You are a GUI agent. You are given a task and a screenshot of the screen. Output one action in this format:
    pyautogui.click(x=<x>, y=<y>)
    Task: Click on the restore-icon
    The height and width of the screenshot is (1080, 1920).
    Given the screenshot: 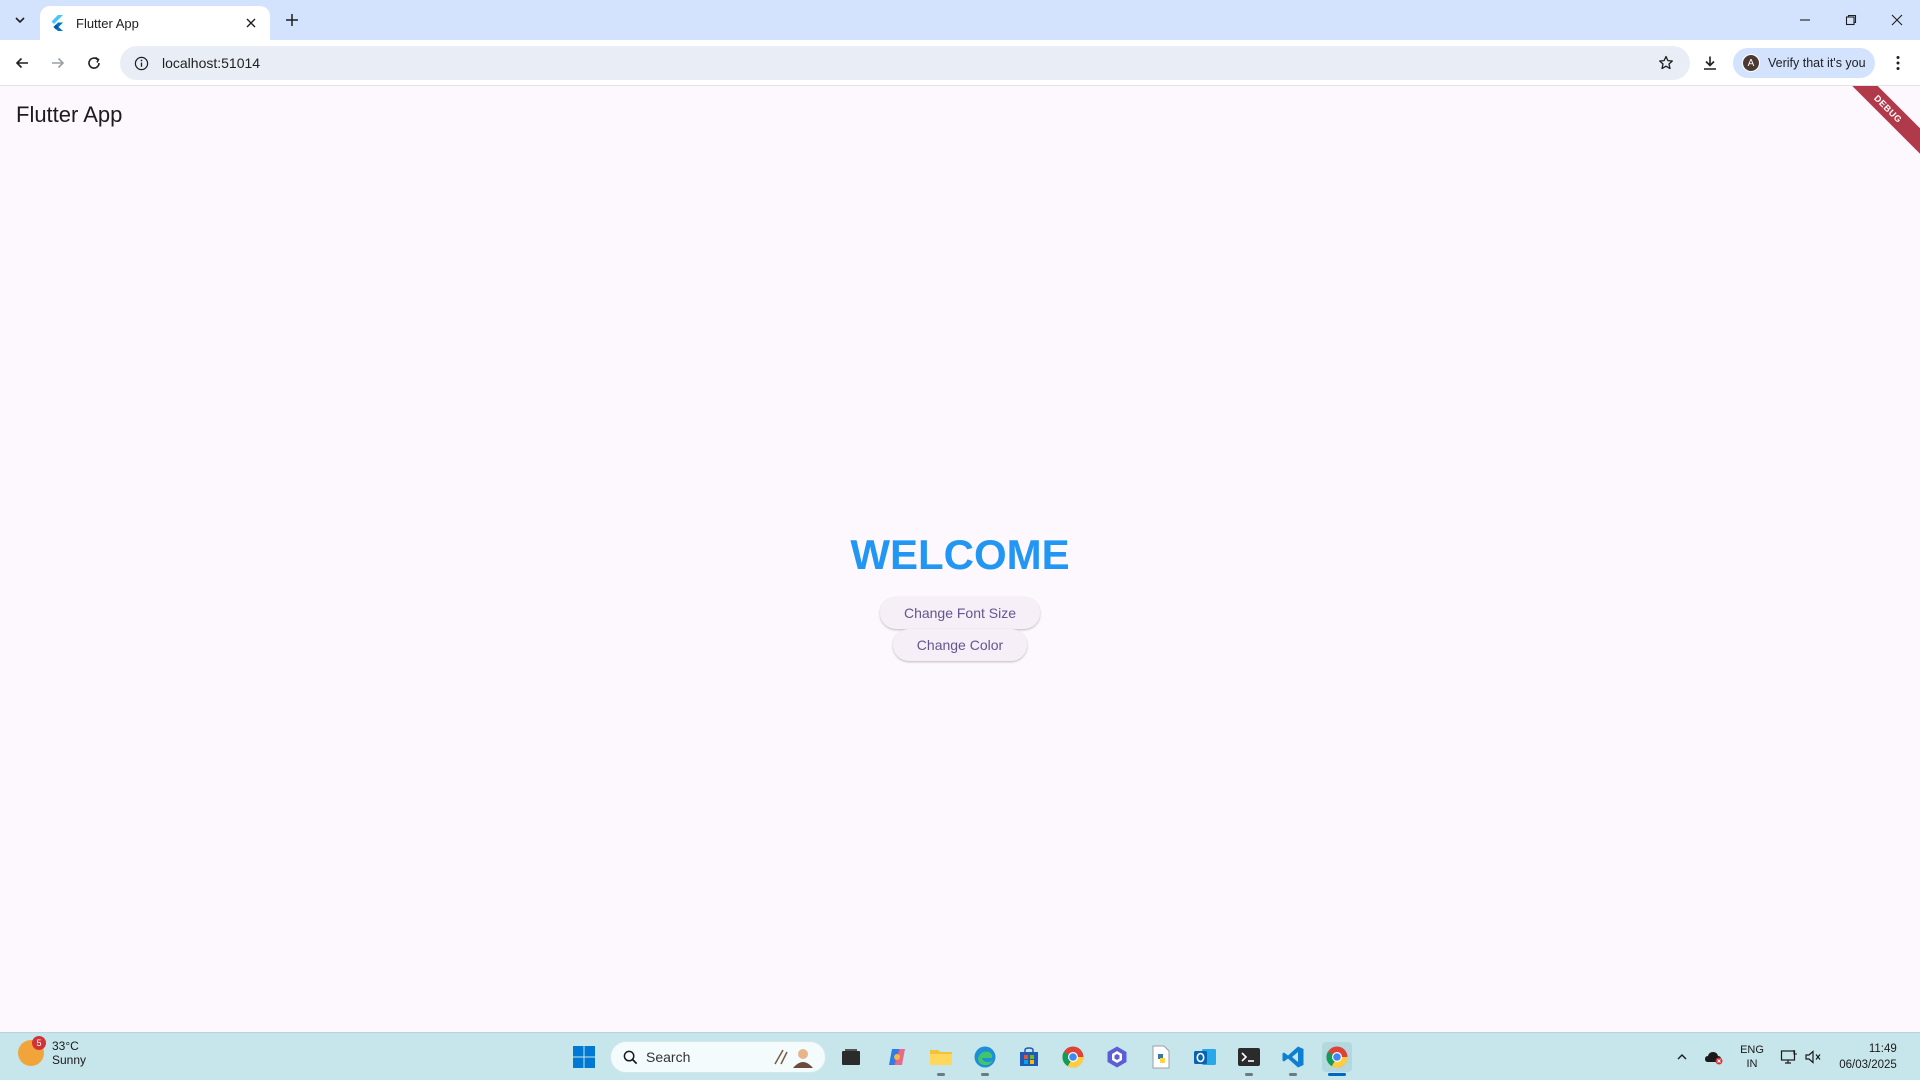 What is the action you would take?
    pyautogui.click(x=1851, y=20)
    